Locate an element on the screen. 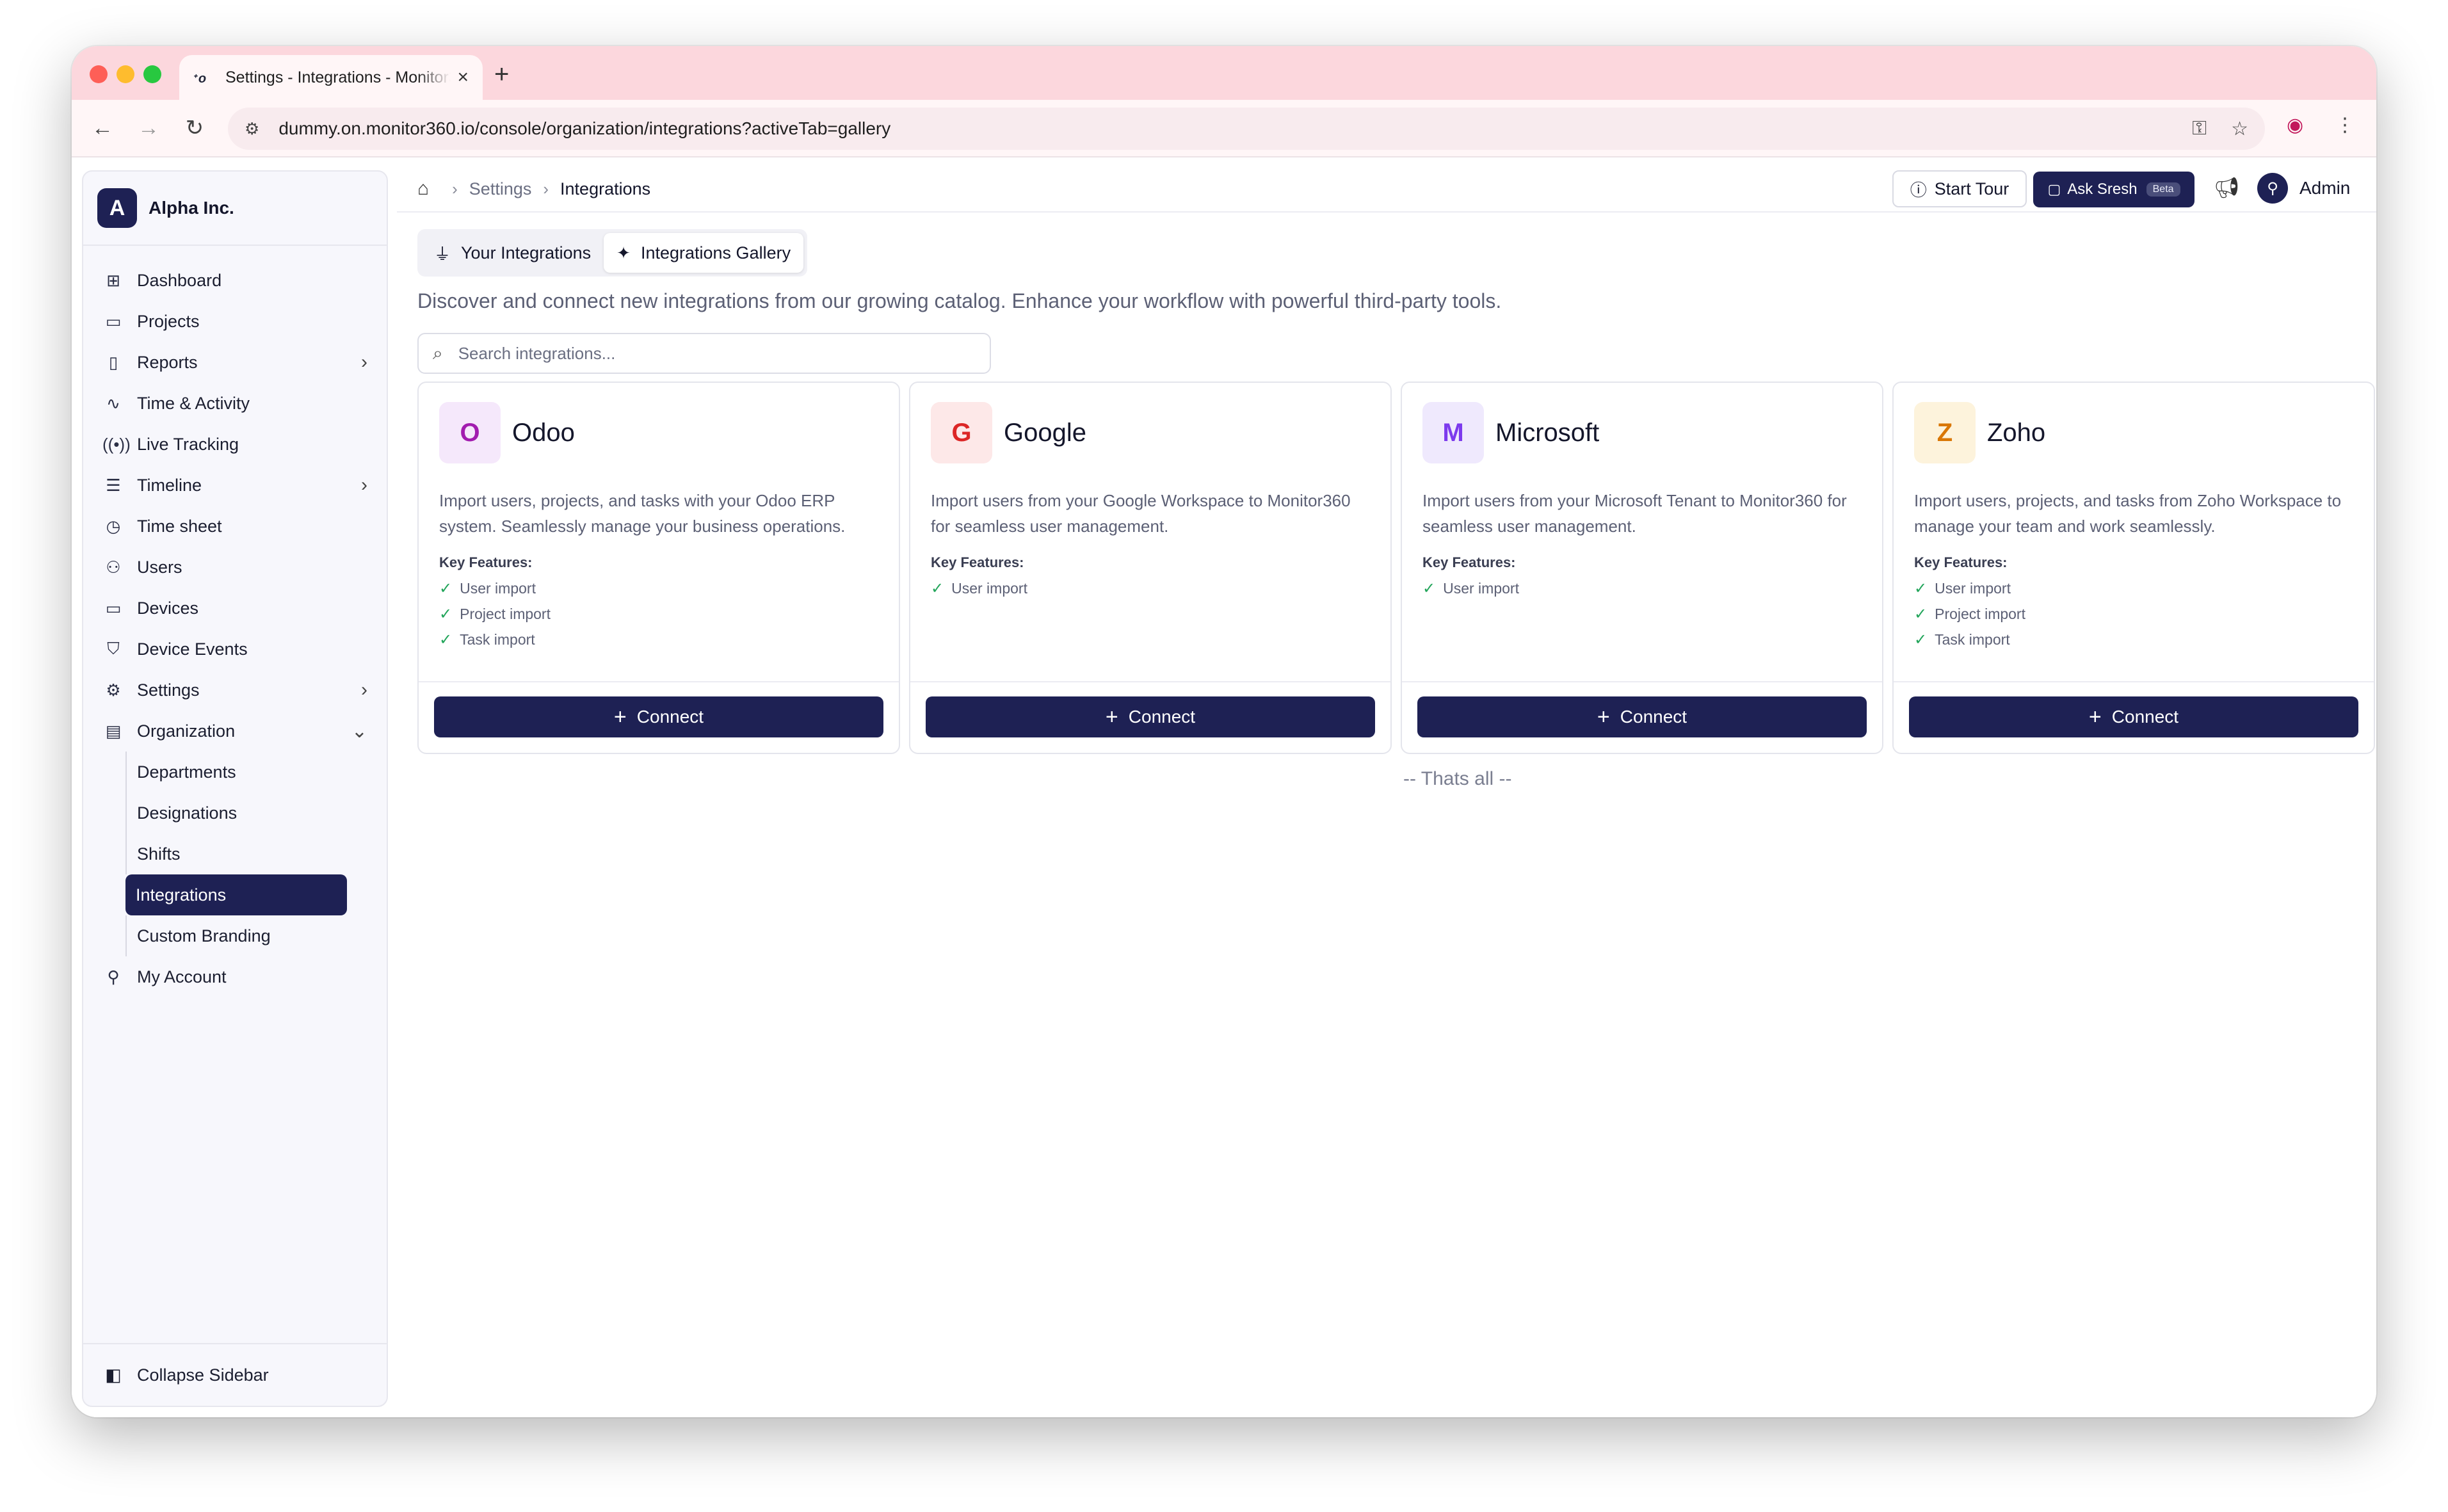 This screenshot has height=1512, width=2448. zoho-logo-icon: Z is located at coordinates (1945, 432).